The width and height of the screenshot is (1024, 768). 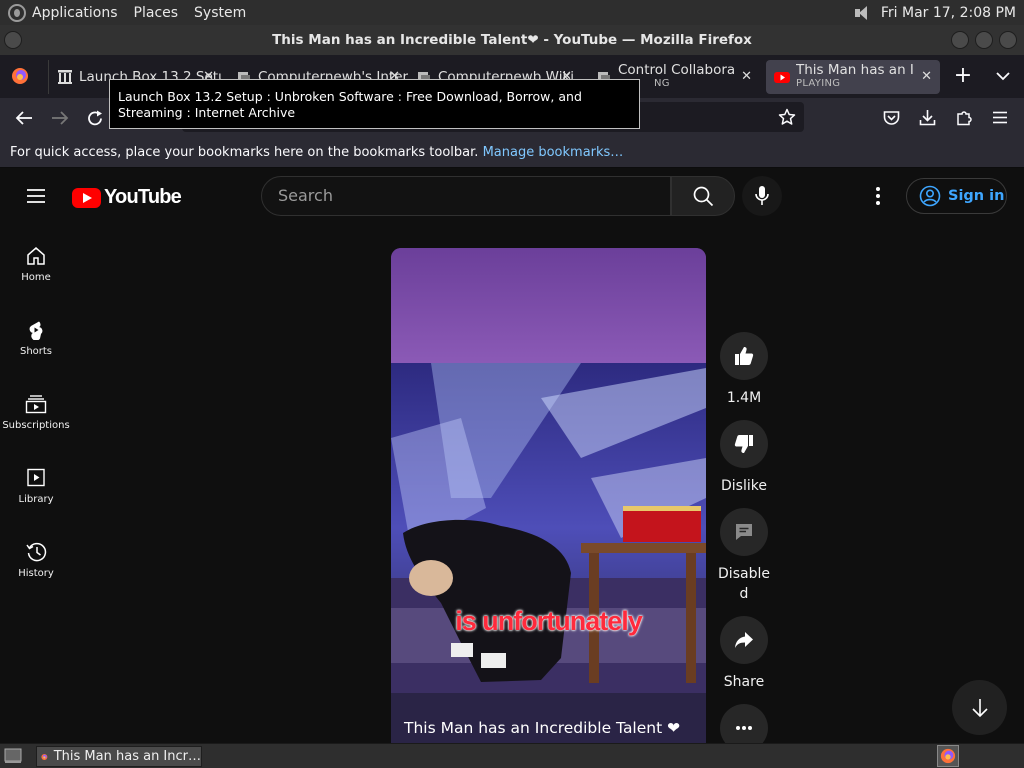 I want to click on next-video-button, so click(x=979, y=707).